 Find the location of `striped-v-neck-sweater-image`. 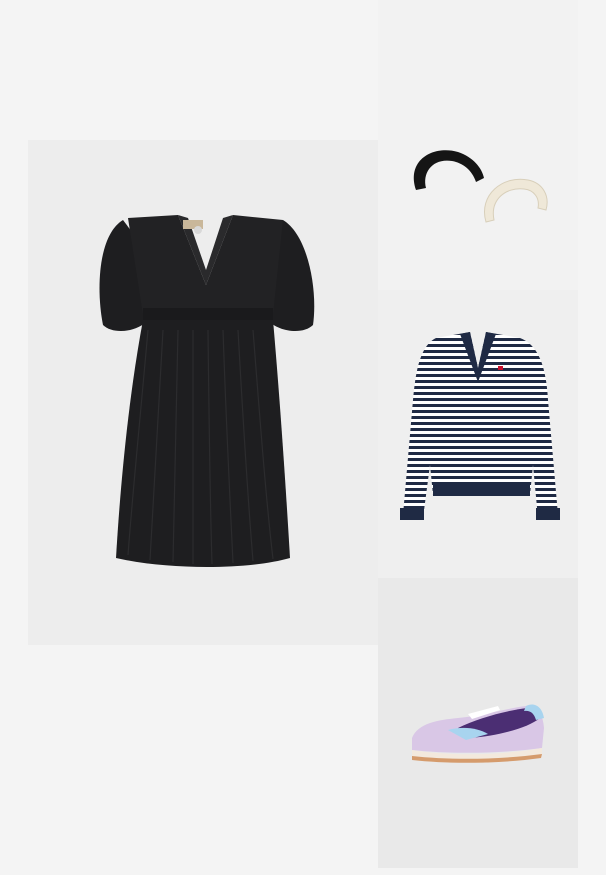

striped-v-neck-sweater-image is located at coordinates (480, 426).